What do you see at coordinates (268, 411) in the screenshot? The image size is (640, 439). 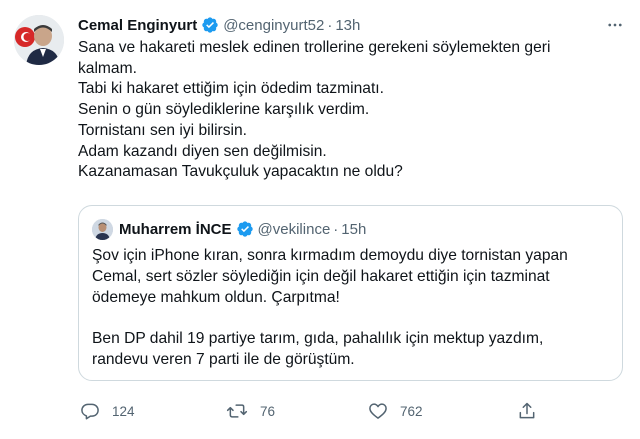 I see `retweet-count: 76` at bounding box center [268, 411].